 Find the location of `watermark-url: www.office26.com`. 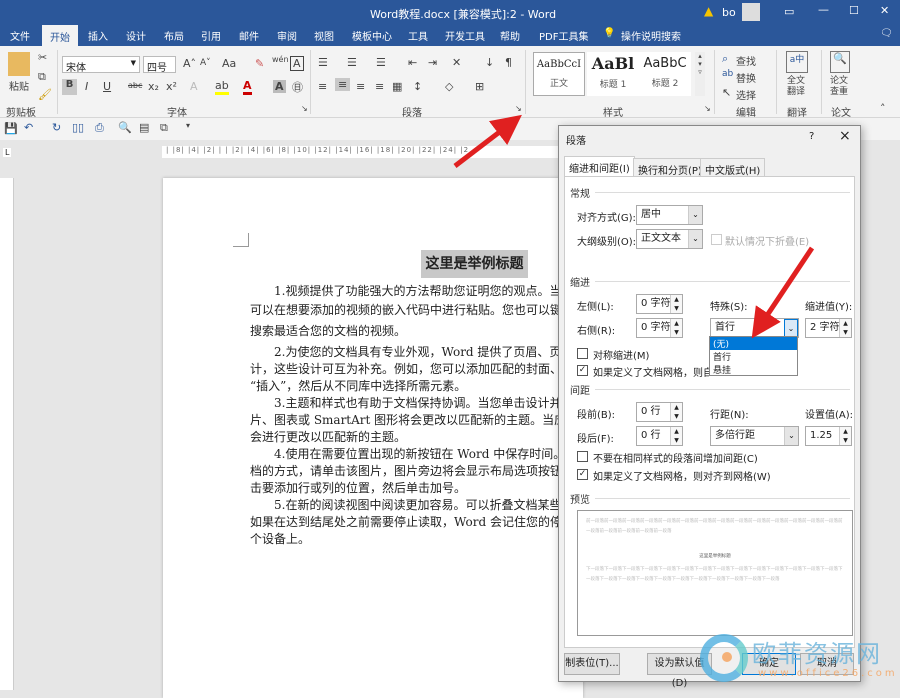

watermark-url: www.office26.com is located at coordinates (828, 673).